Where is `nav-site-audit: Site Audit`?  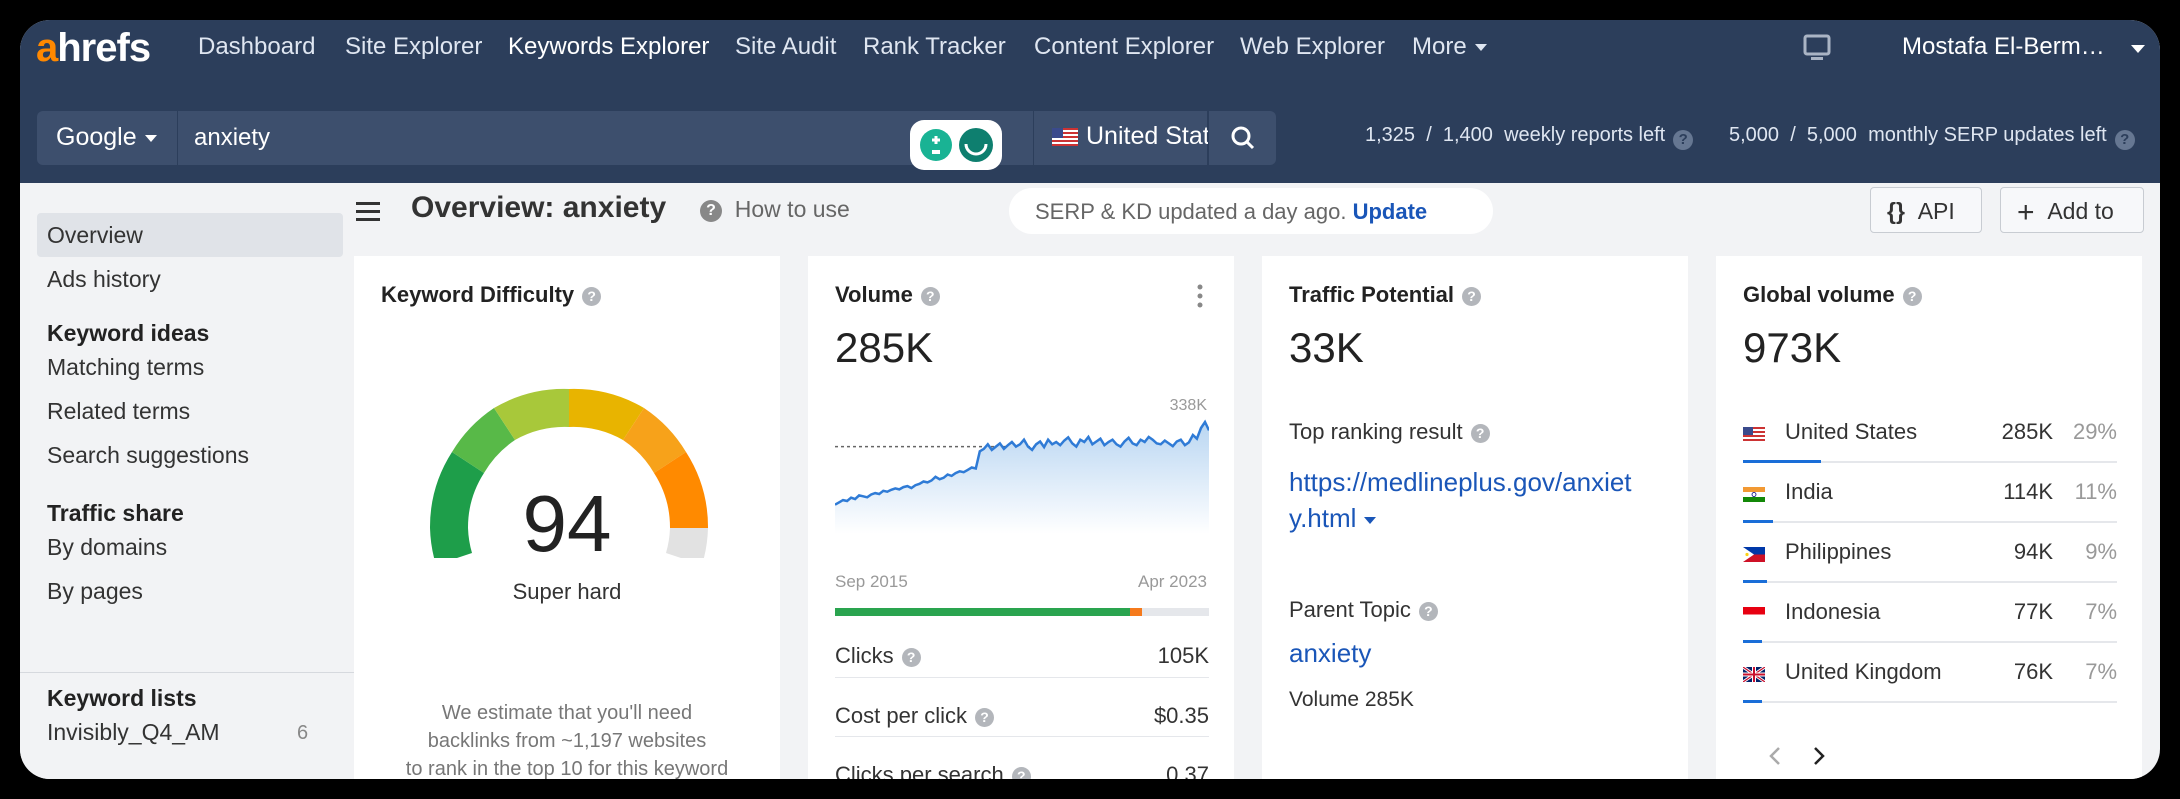 nav-site-audit: Site Audit is located at coordinates (785, 47).